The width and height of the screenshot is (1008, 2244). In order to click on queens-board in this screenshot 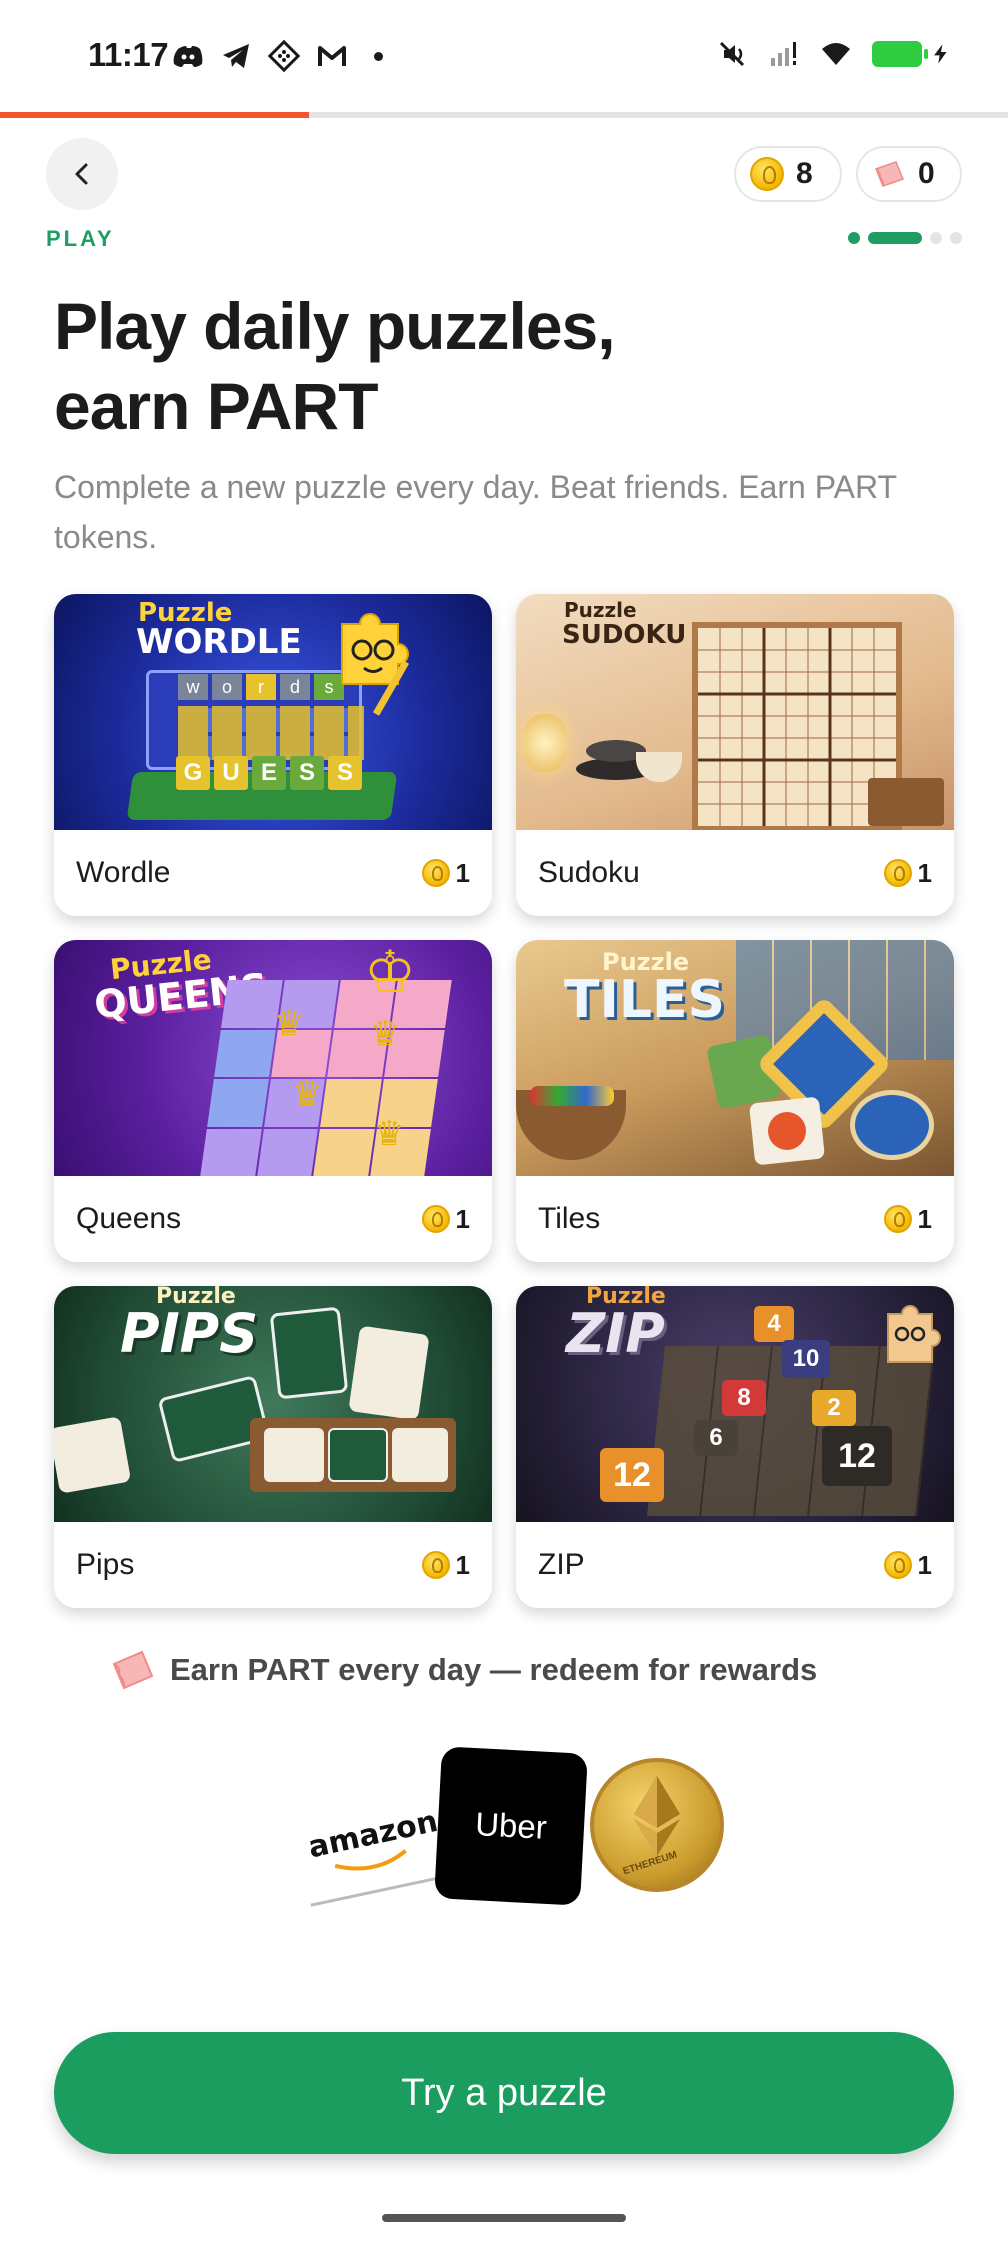, I will do `click(326, 1078)`.